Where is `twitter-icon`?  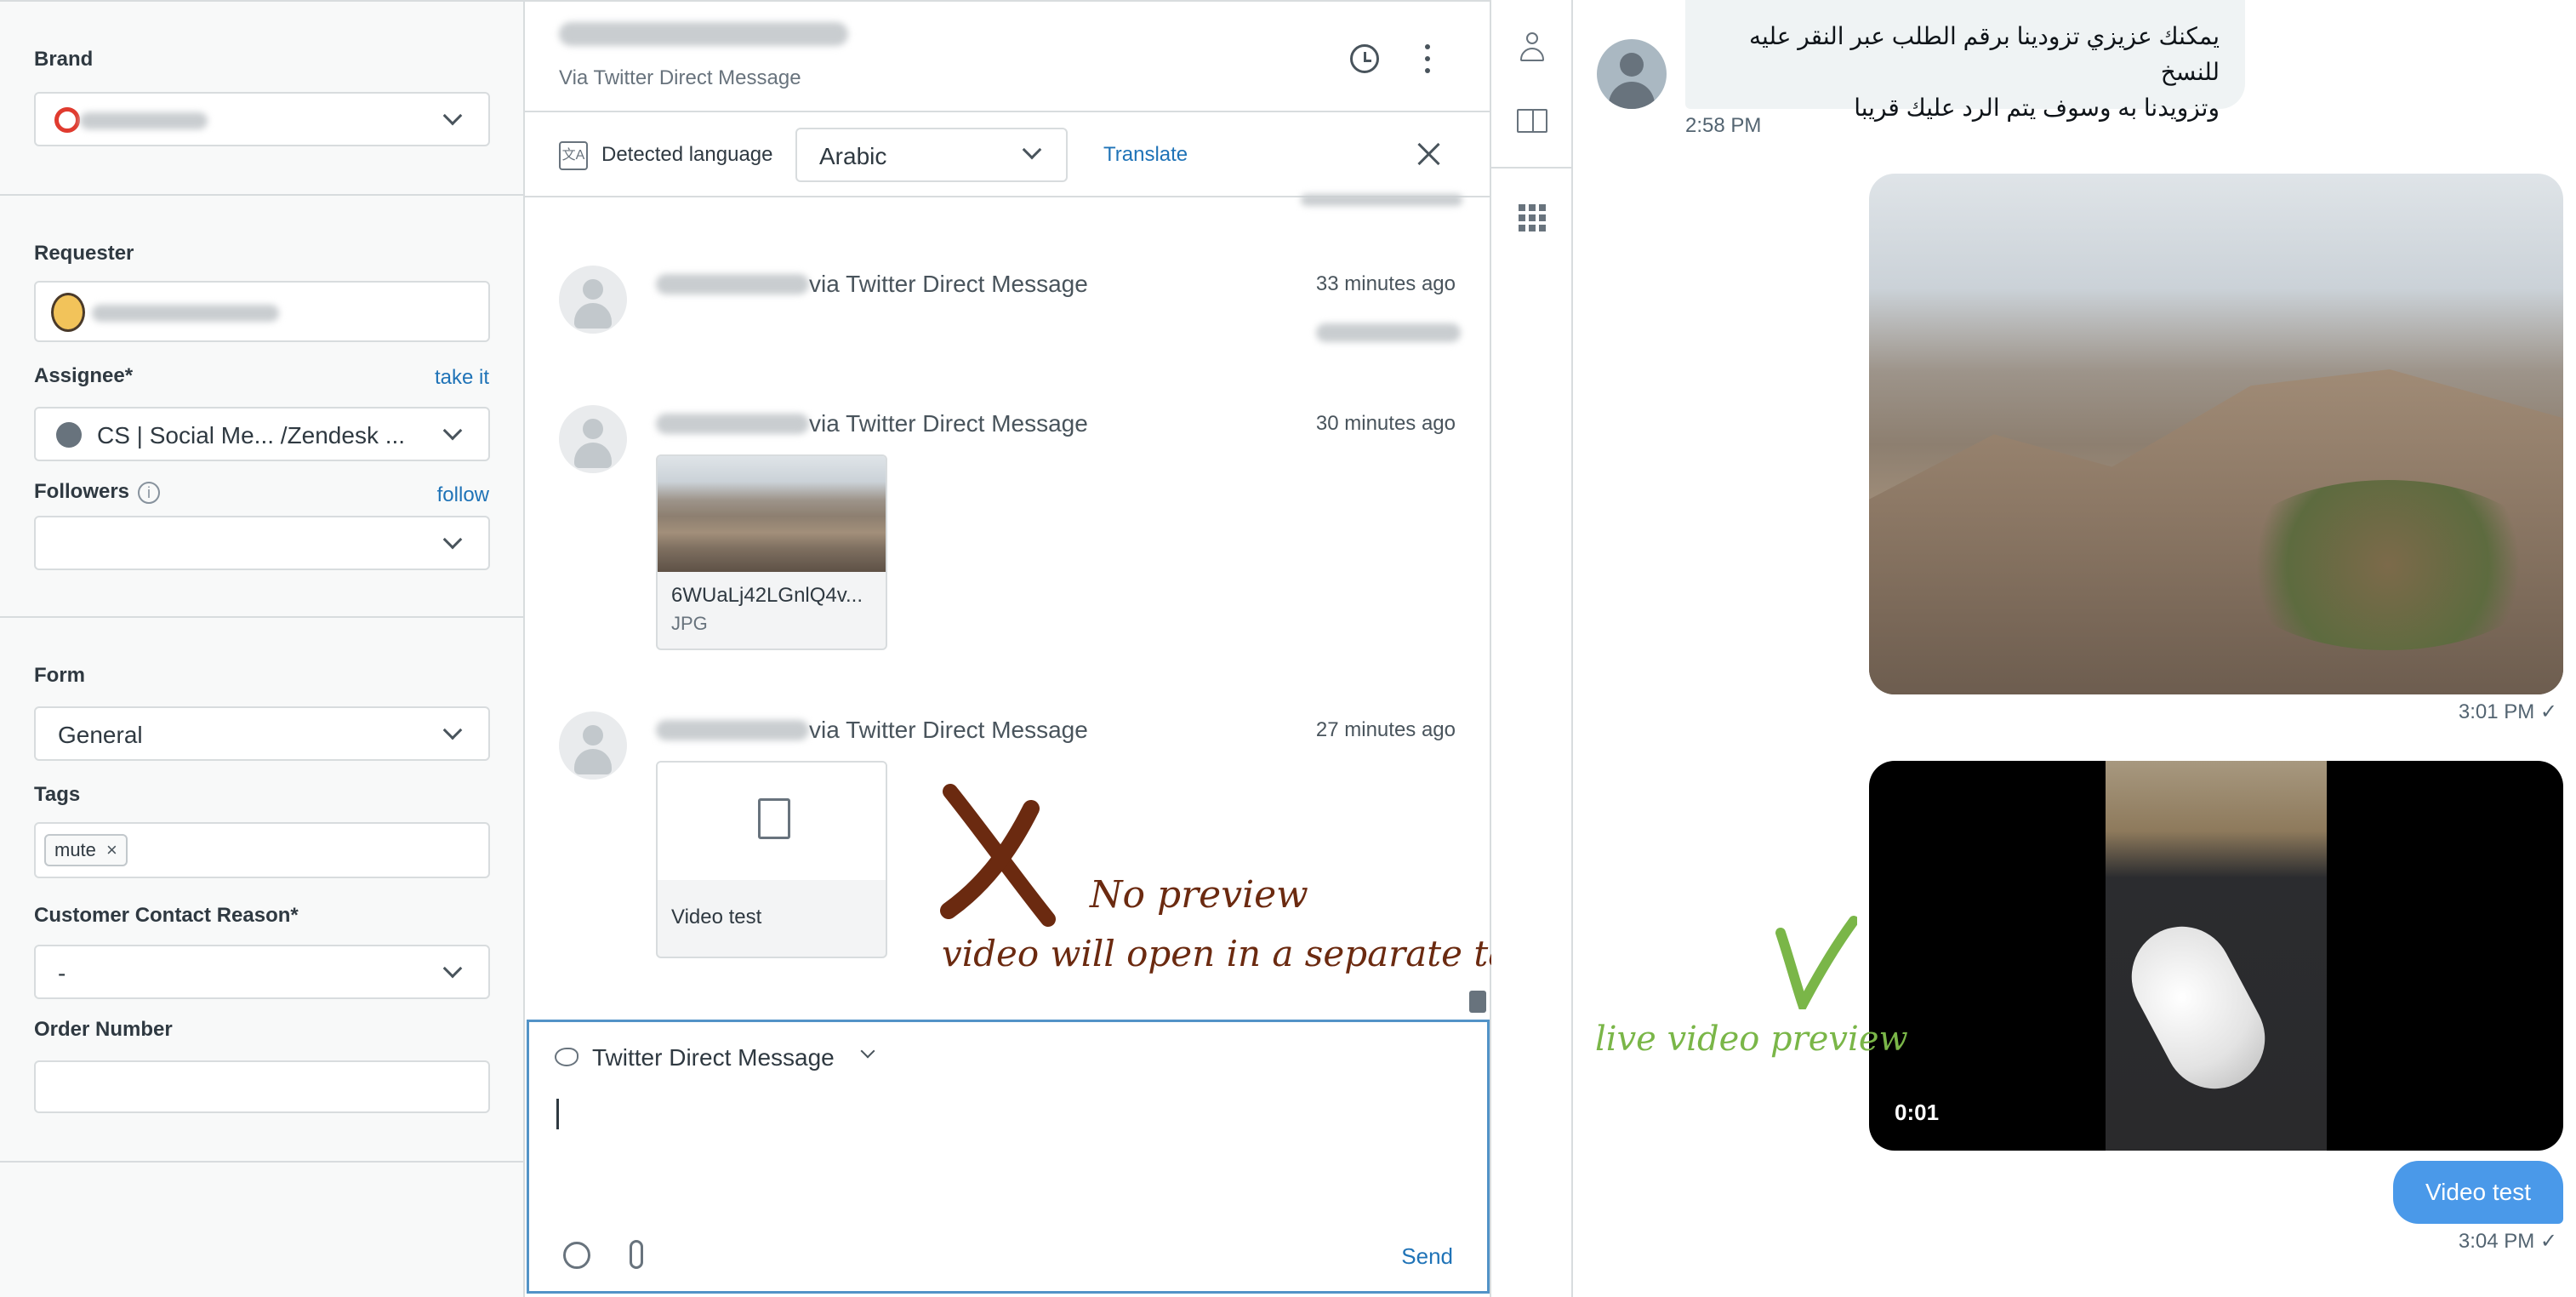
twitter-icon is located at coordinates (566, 1057).